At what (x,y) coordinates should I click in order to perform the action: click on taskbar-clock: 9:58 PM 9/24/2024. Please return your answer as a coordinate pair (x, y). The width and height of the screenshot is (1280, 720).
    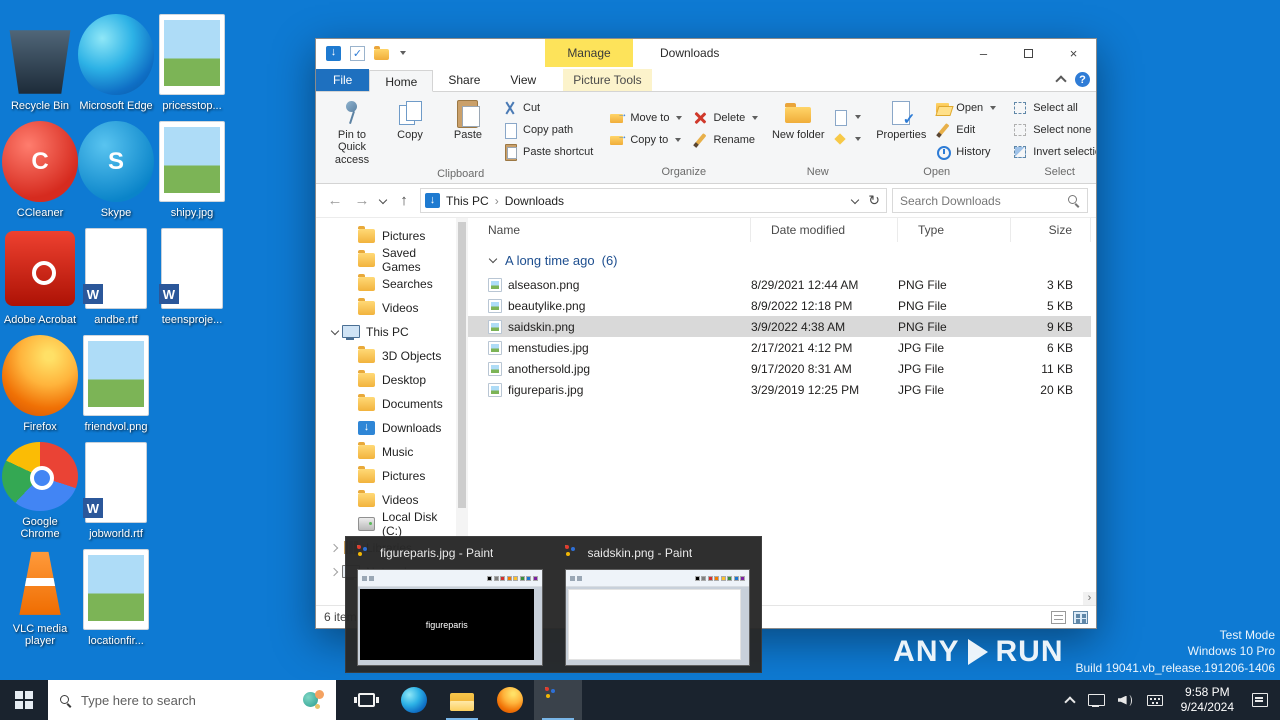
    Looking at the image, I should click on (1207, 700).